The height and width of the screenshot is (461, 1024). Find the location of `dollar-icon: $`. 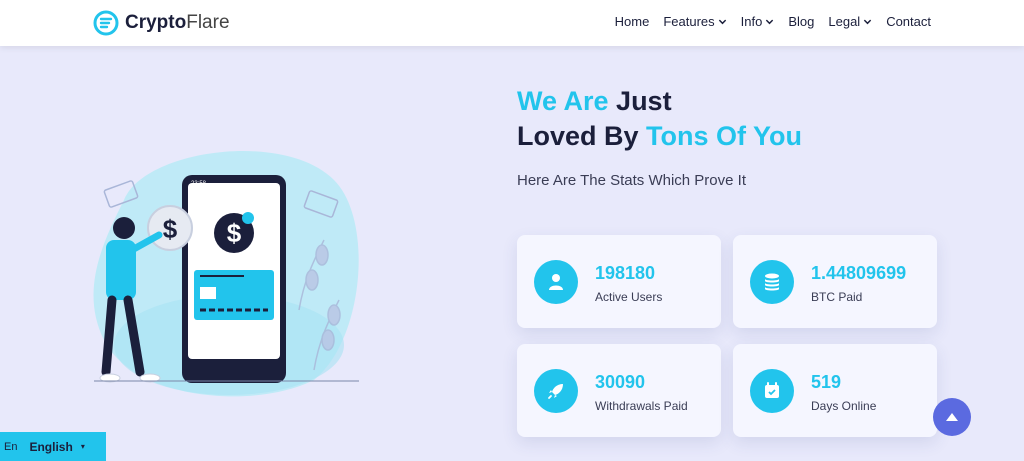

dollar-icon: $ is located at coordinates (234, 233).